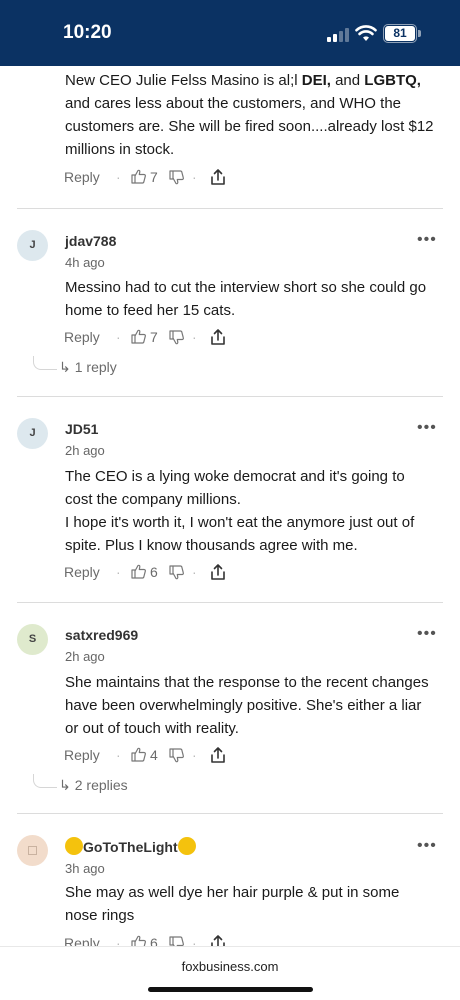  Describe the element at coordinates (85, 262) in the screenshot. I see `timestamp: 4h ago` at that location.